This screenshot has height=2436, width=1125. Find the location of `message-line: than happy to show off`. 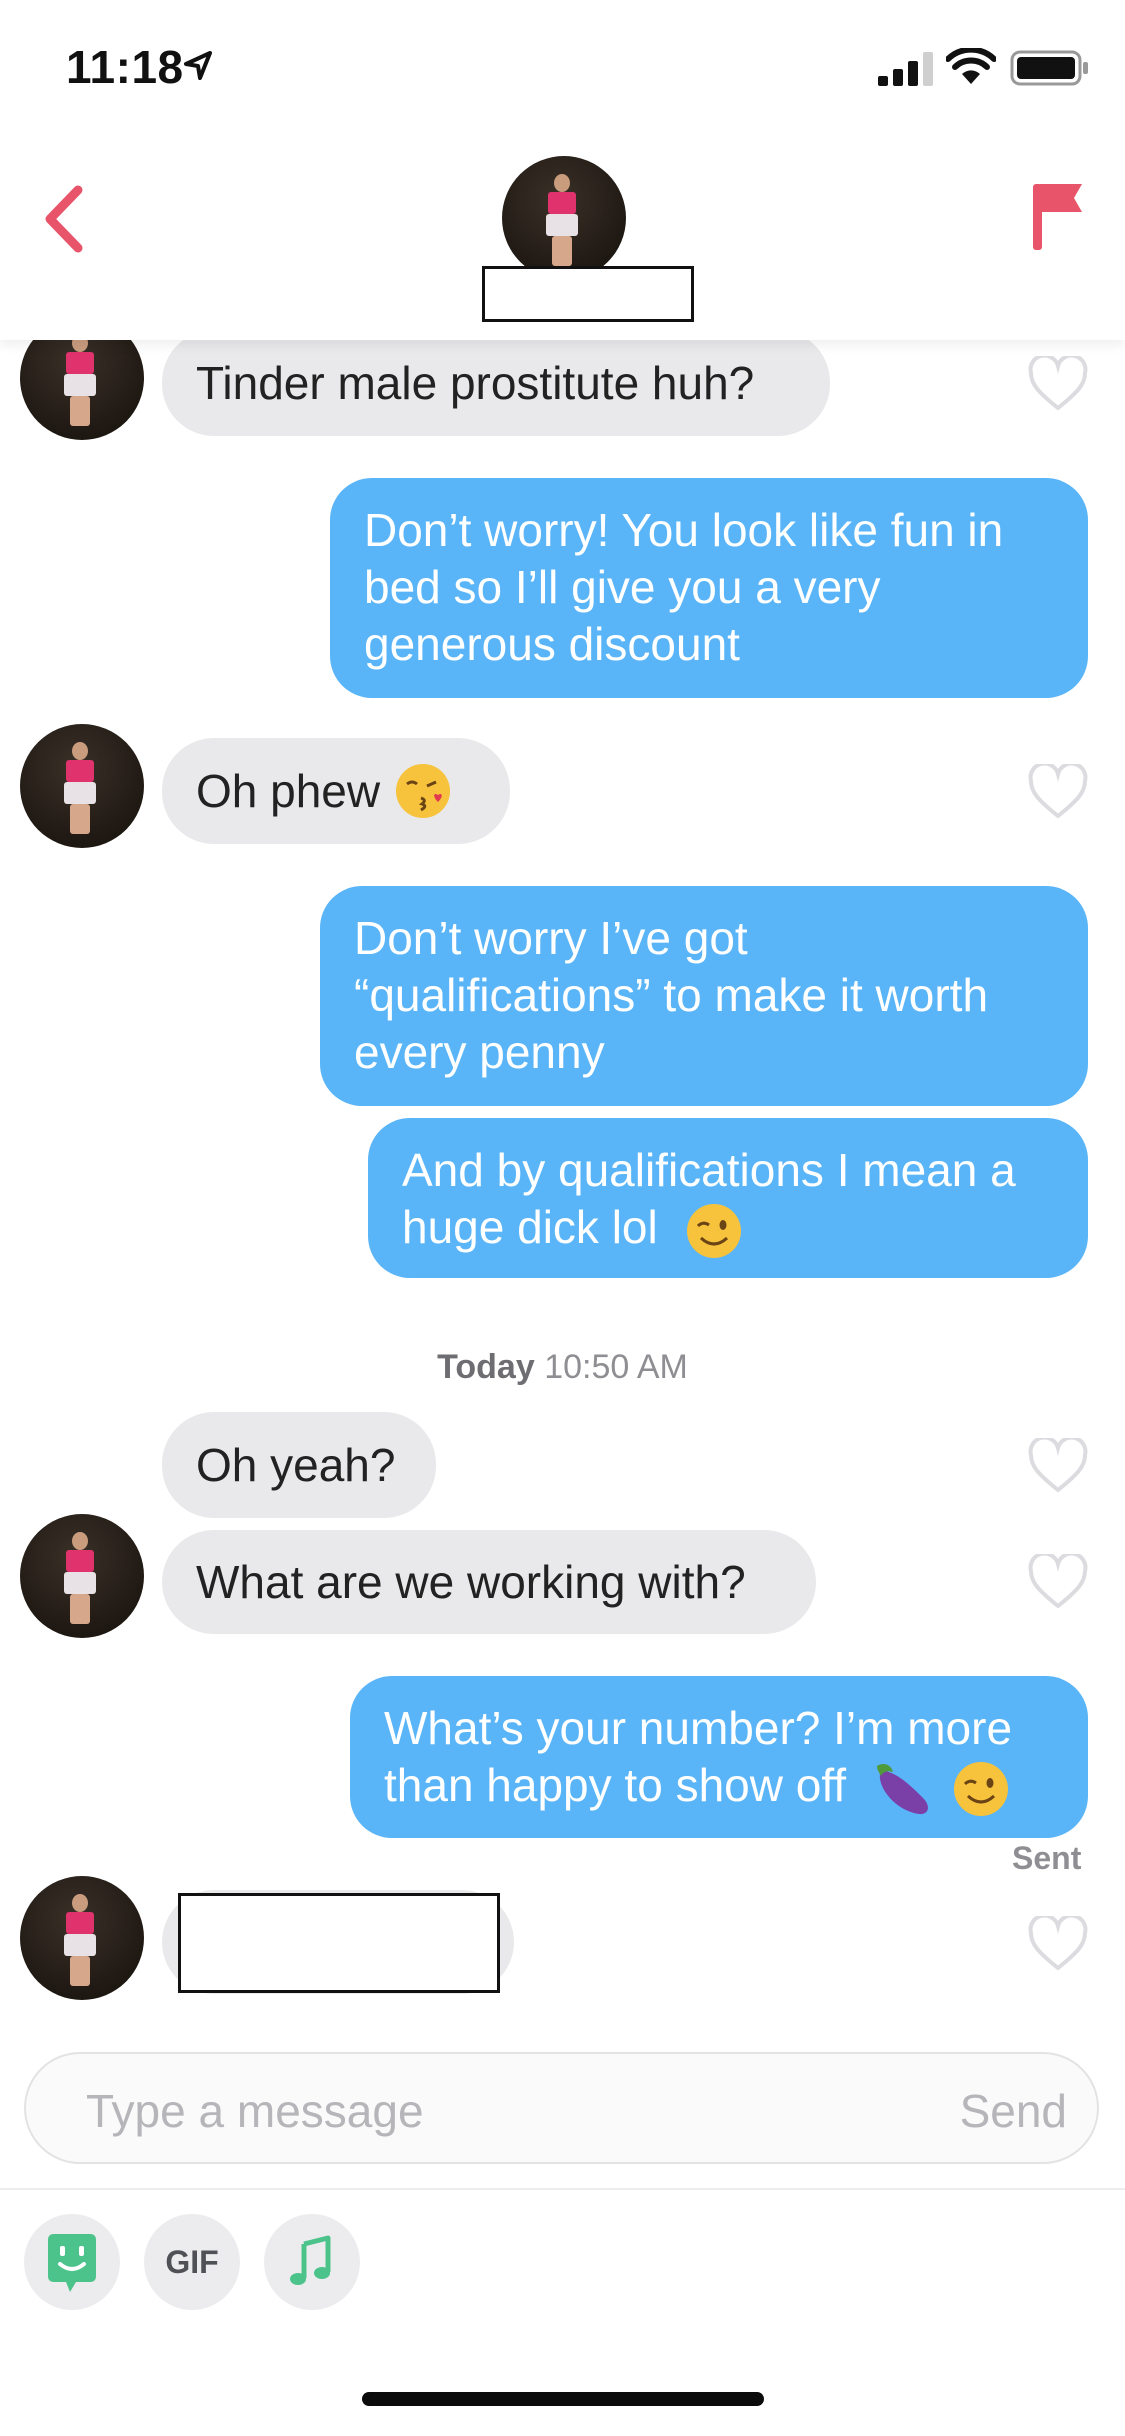

message-line: than happy to show off is located at coordinates (615, 1785).